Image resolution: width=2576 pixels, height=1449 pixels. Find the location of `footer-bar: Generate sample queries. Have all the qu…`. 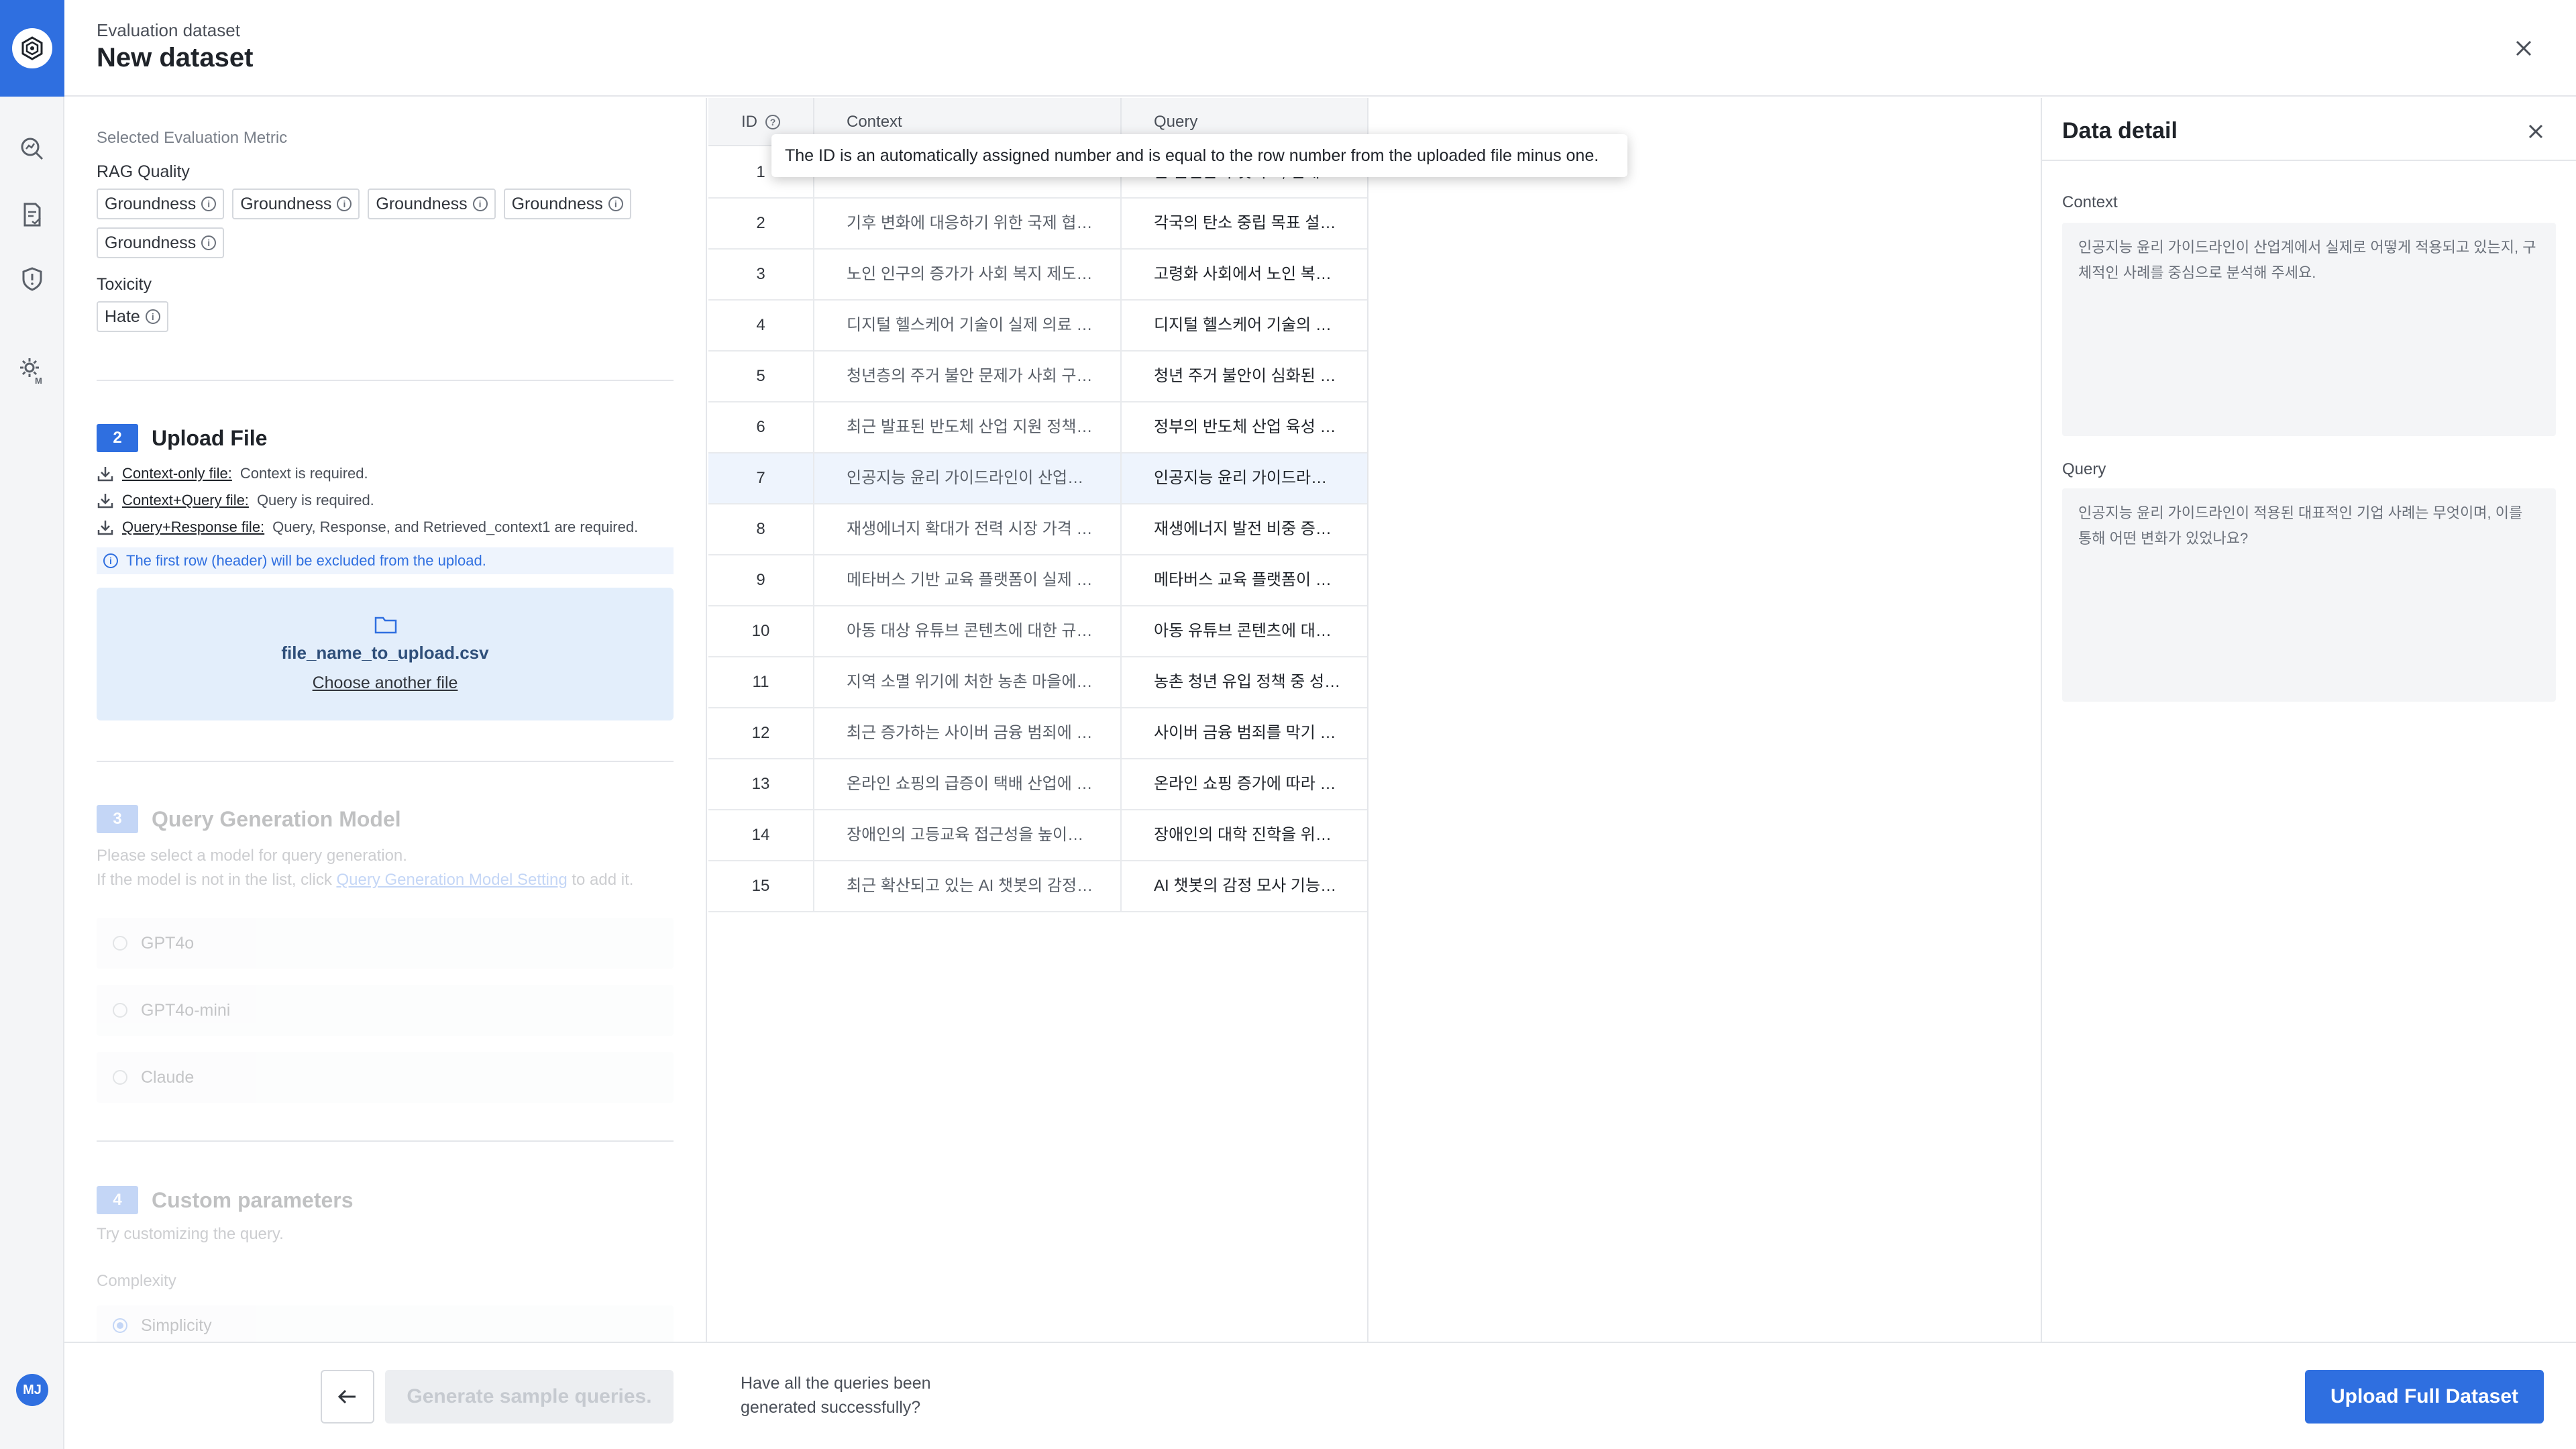

footer-bar: Generate sample queries. Have all the qu… is located at coordinates (1320, 1395).